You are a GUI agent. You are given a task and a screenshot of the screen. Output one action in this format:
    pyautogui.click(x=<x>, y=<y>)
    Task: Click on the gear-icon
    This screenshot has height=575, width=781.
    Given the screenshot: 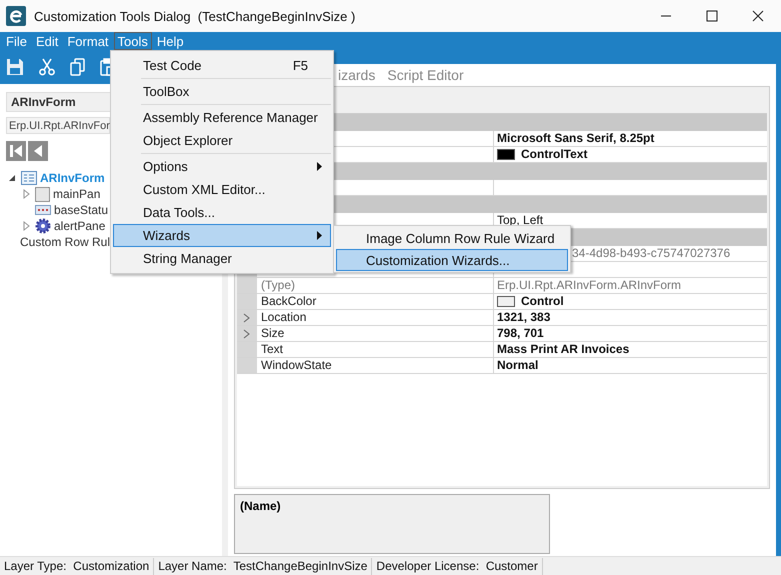 What is the action you would take?
    pyautogui.click(x=43, y=226)
    